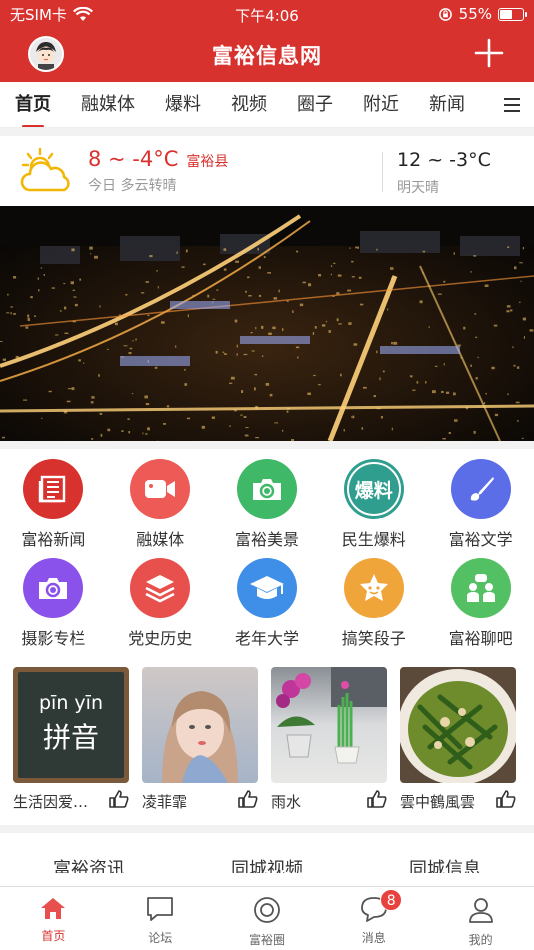 The height and width of the screenshot is (950, 534). Describe the element at coordinates (207, 162) in the screenshot. I see `city-name: 富裕县` at that location.